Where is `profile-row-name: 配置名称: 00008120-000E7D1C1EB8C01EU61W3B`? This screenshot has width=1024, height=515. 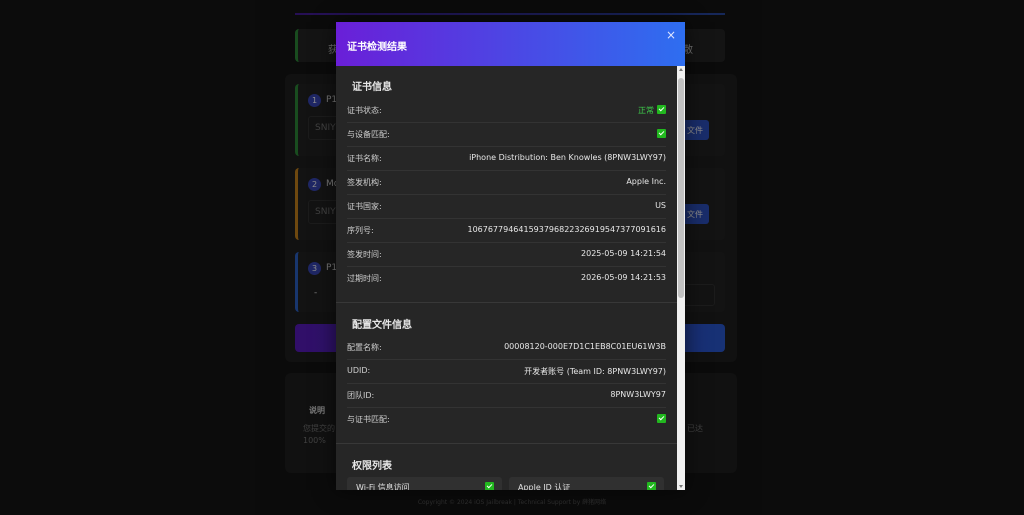
profile-row-name: 配置名称: 00008120-000E7D1C1EB8C01EU61W3B is located at coordinates (506, 348).